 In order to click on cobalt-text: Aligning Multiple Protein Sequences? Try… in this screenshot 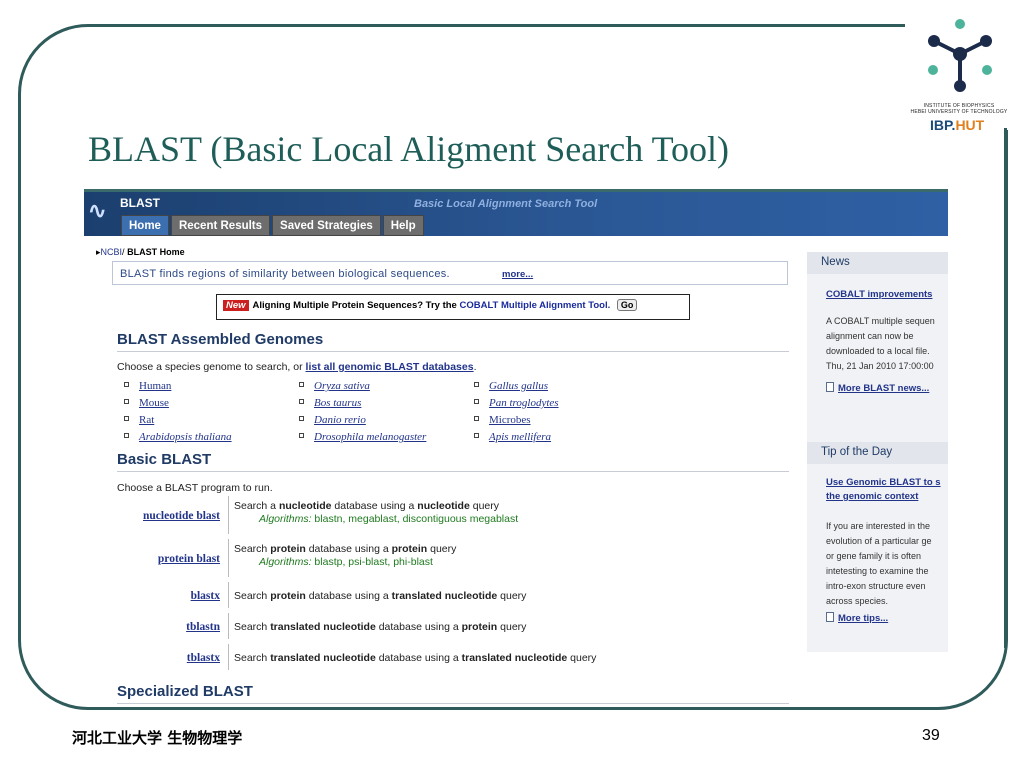, I will do `click(354, 305)`.